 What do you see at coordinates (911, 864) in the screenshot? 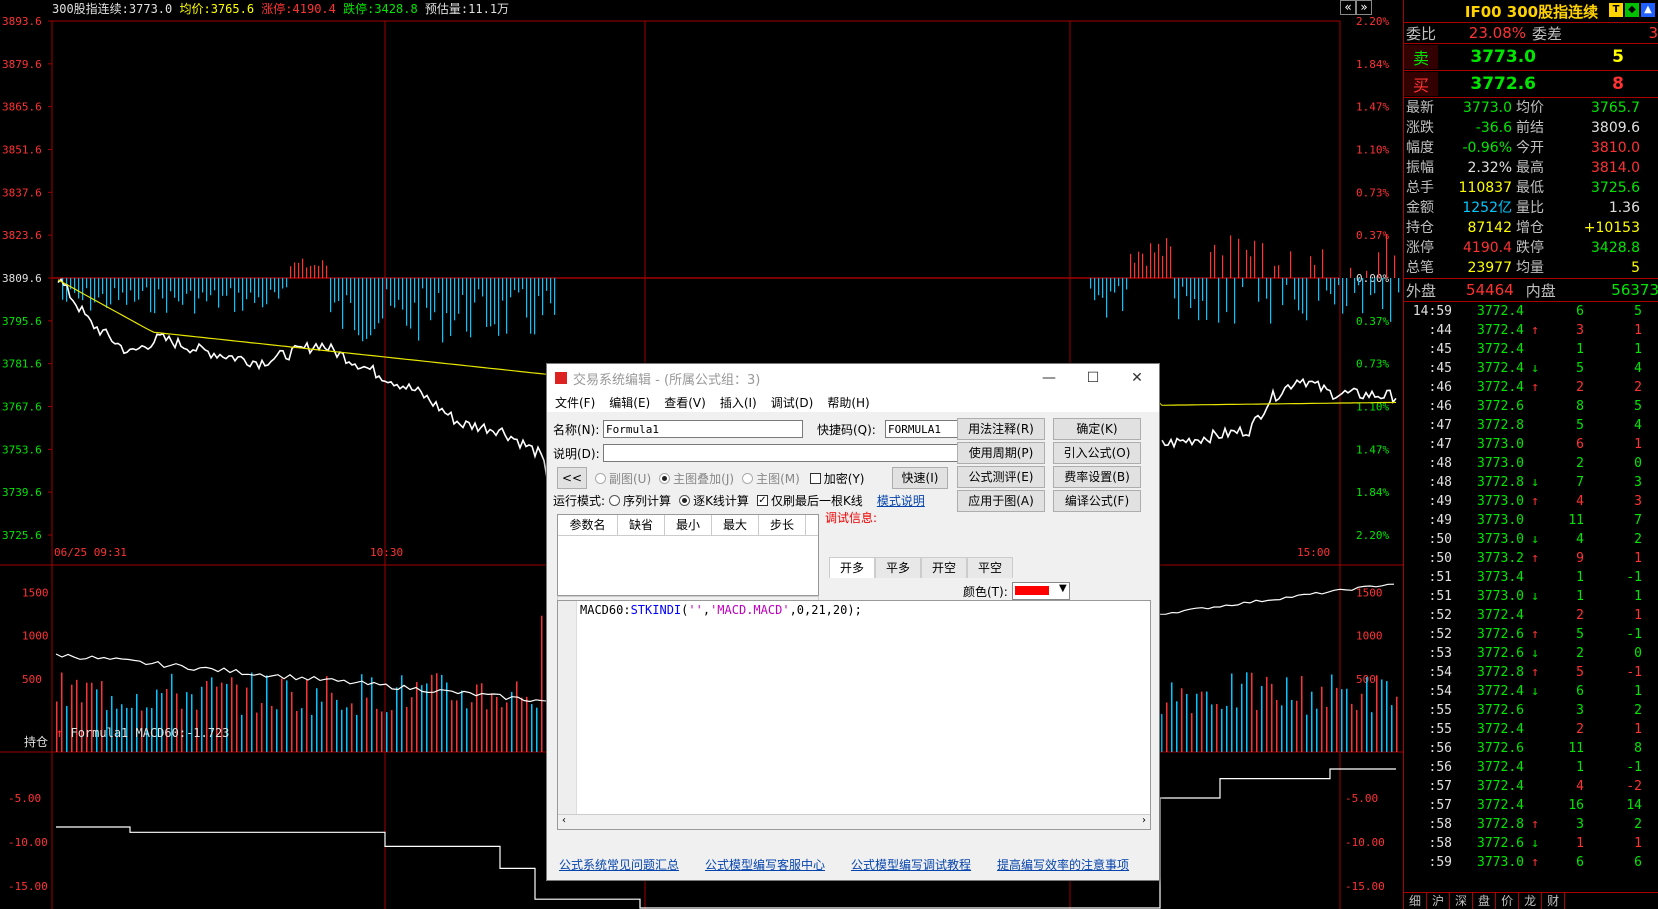
I see `help-link: 公式模型编写调试教程` at bounding box center [911, 864].